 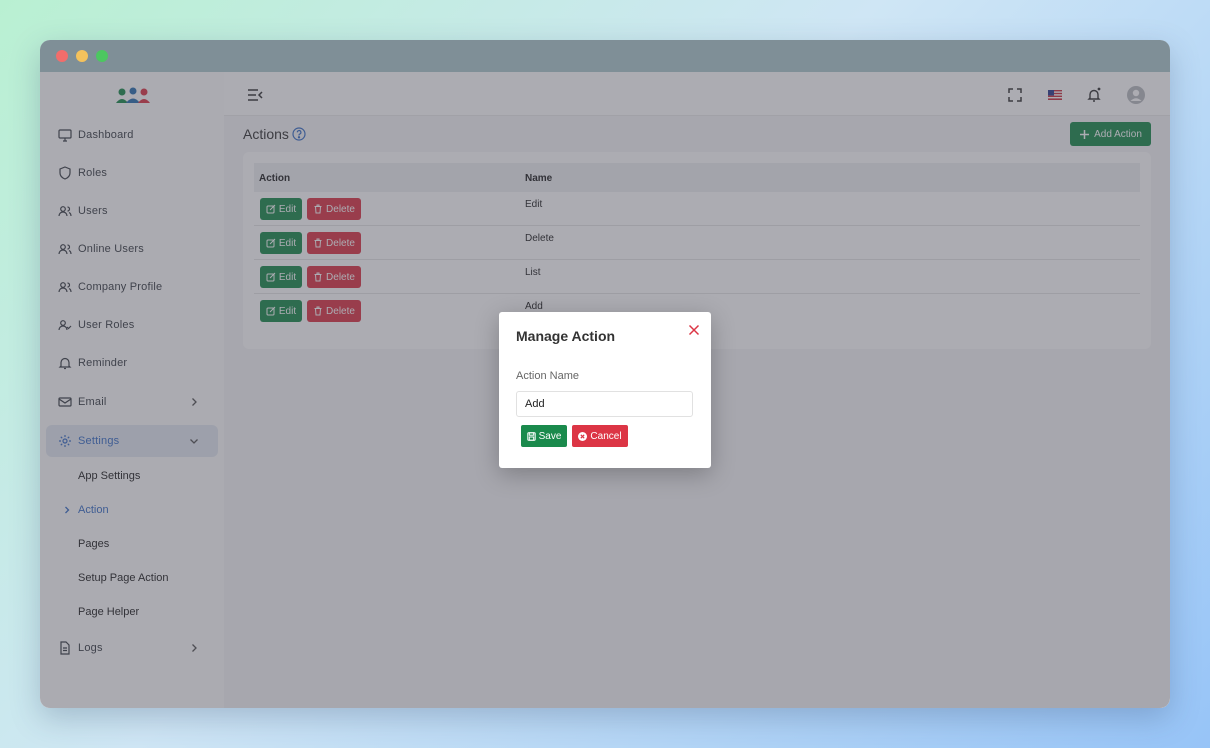 What do you see at coordinates (82, 56) in the screenshot?
I see `minimize-window-button` at bounding box center [82, 56].